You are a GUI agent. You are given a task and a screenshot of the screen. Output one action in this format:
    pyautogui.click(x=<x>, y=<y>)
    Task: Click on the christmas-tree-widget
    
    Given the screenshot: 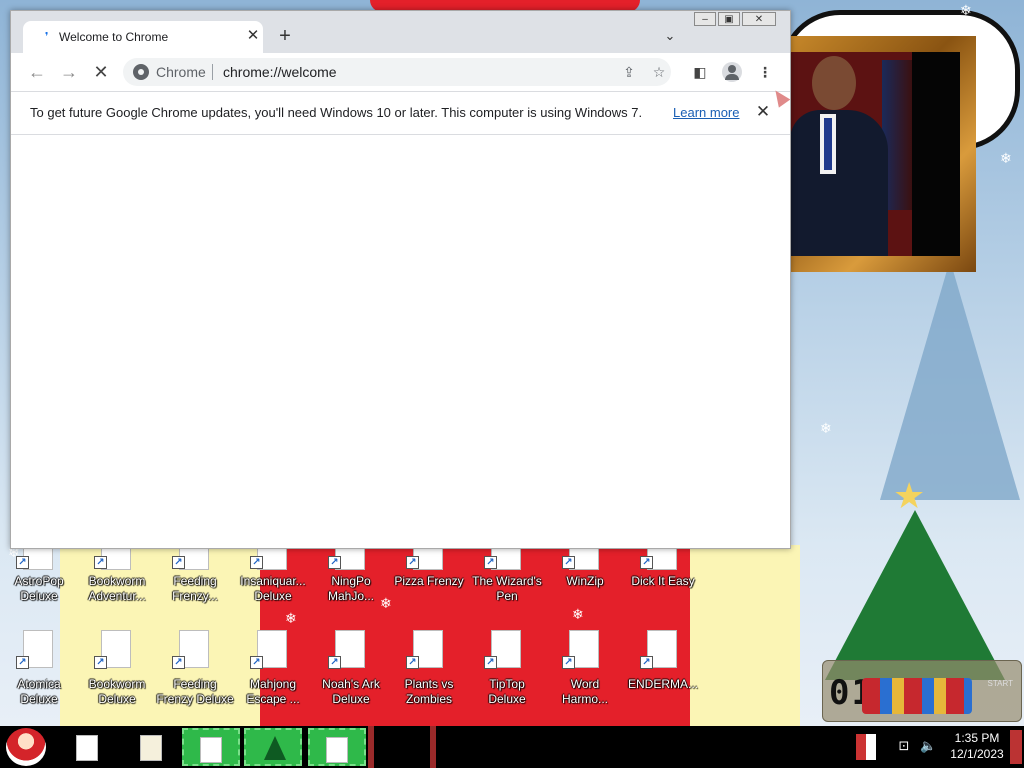 What is the action you would take?
    pyautogui.click(x=915, y=595)
    